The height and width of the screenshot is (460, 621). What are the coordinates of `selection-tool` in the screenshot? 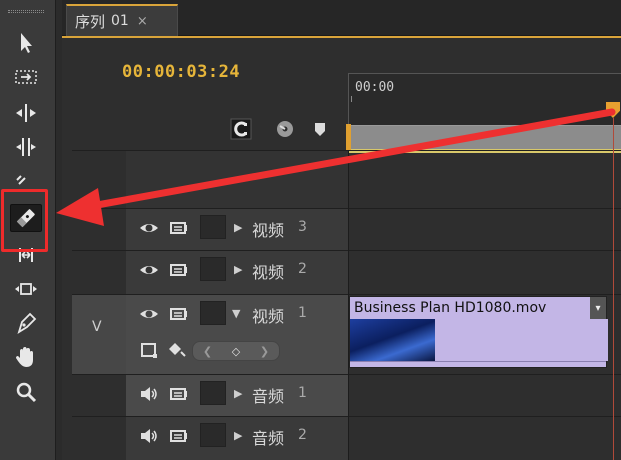 It's located at (26, 43).